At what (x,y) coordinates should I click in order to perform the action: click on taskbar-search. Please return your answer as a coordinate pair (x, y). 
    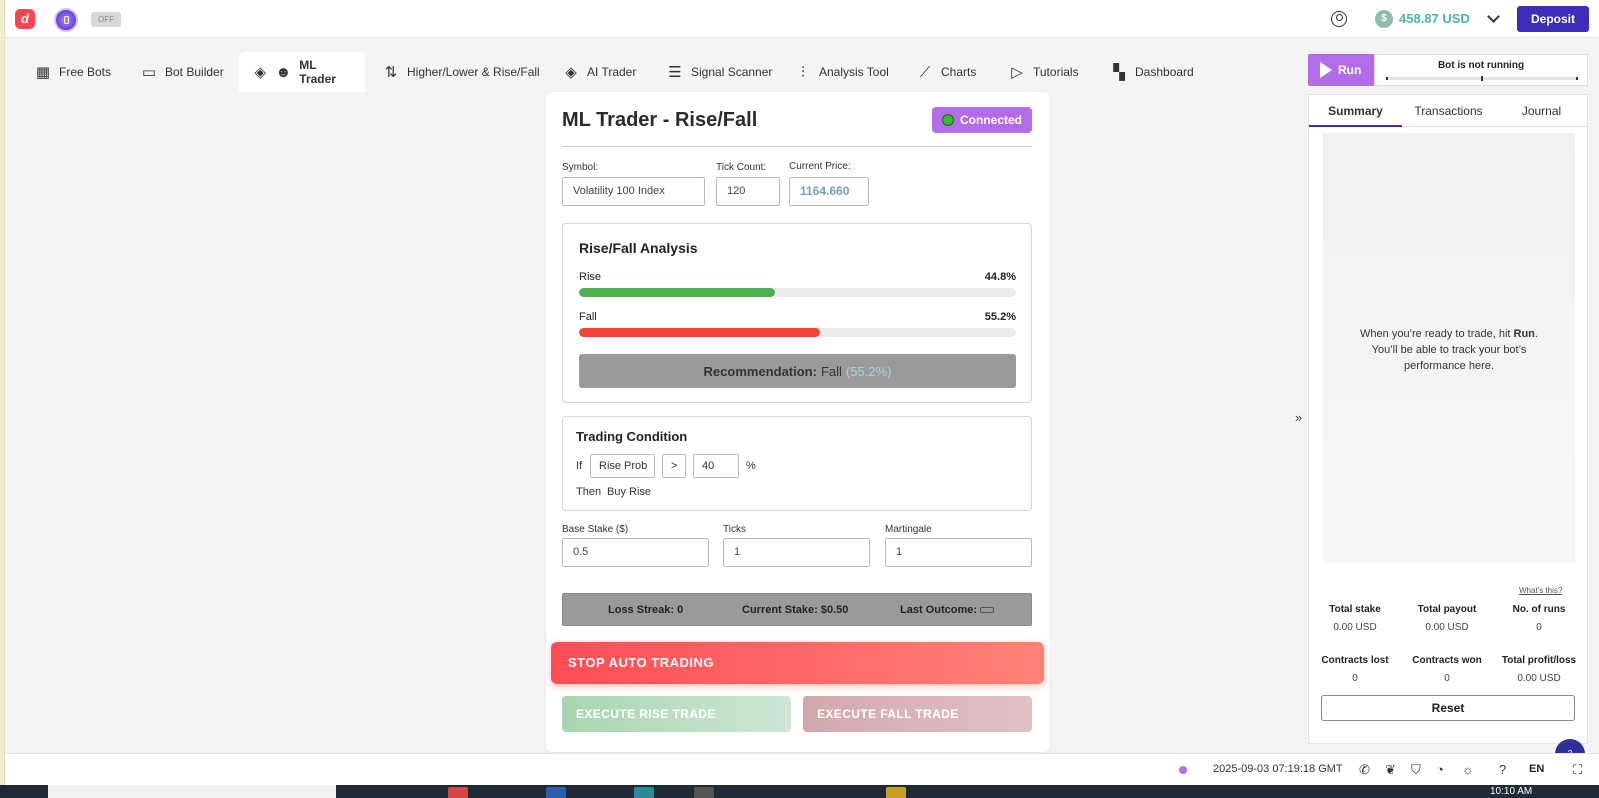
    Looking at the image, I should click on (192, 791).